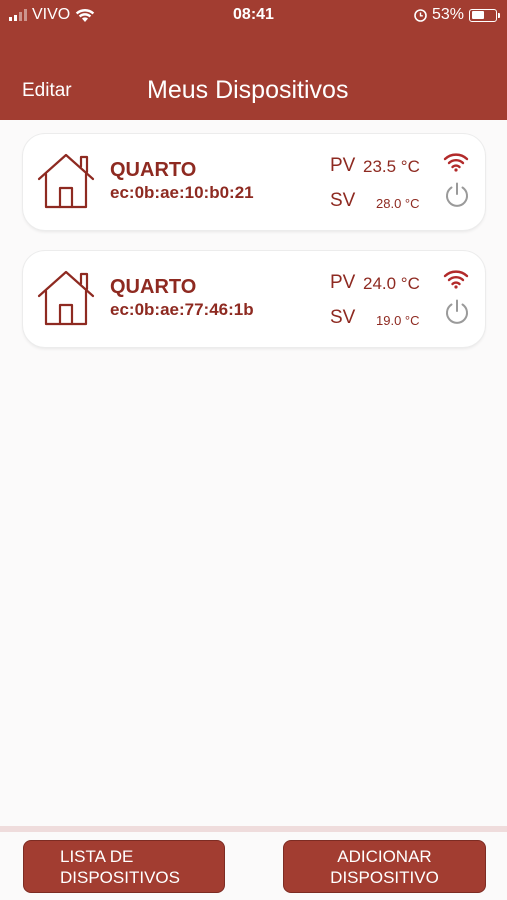  I want to click on add-device-button: ADICIONAR DISPOSITIVO, so click(384, 866).